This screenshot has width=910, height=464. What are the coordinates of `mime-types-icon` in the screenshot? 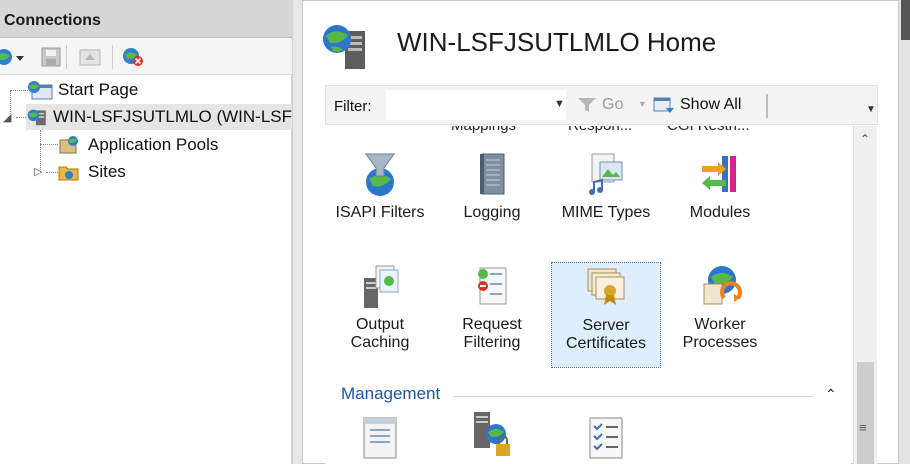 It's located at (606, 174).